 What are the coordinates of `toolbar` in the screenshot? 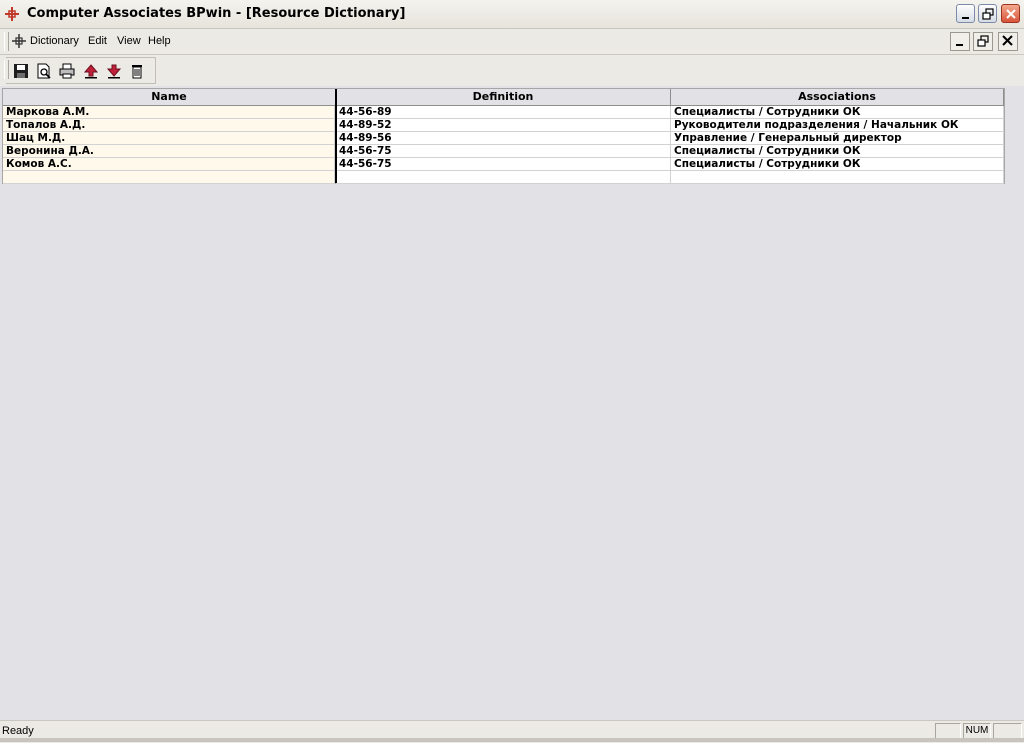 It's located at (512, 70).